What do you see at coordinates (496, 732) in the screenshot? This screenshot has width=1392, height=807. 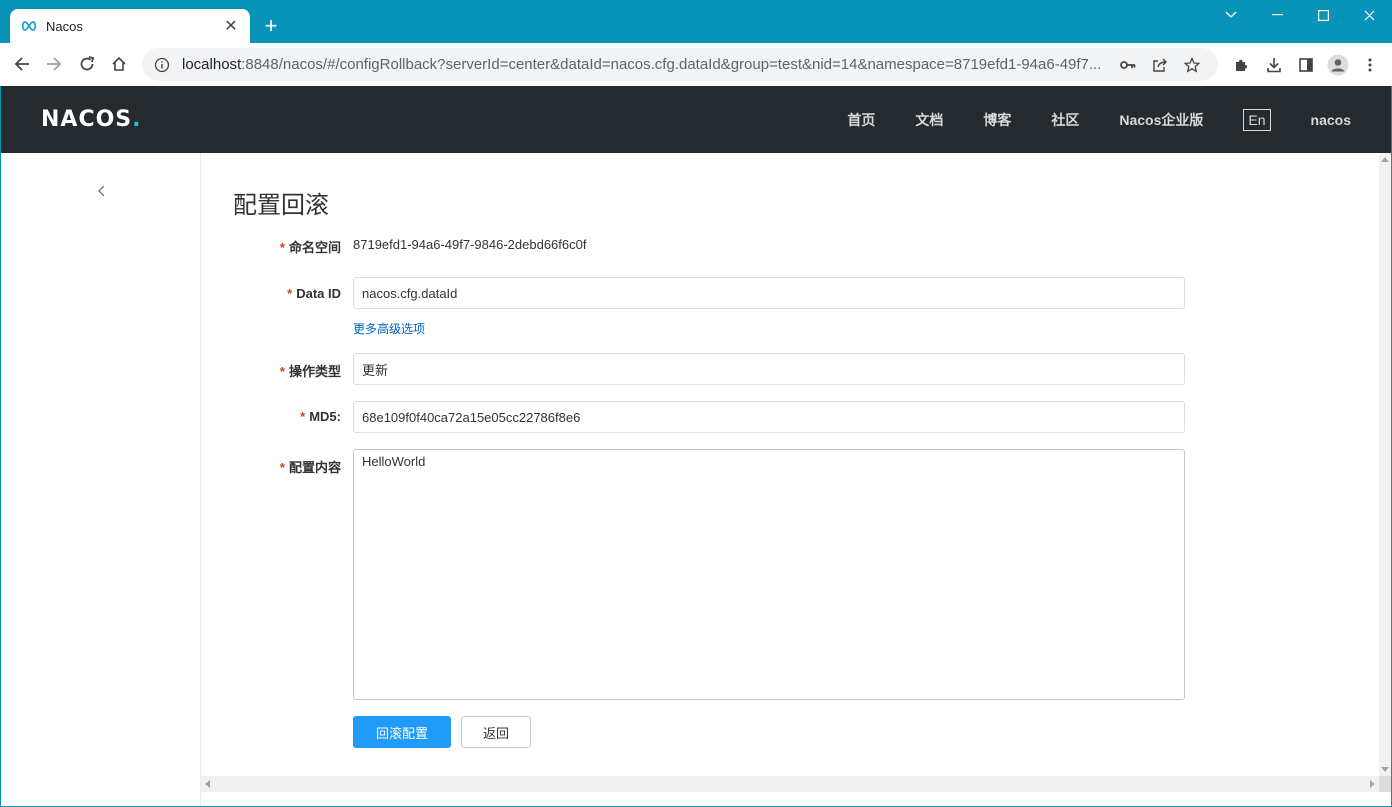 I see `back-button: 返回` at bounding box center [496, 732].